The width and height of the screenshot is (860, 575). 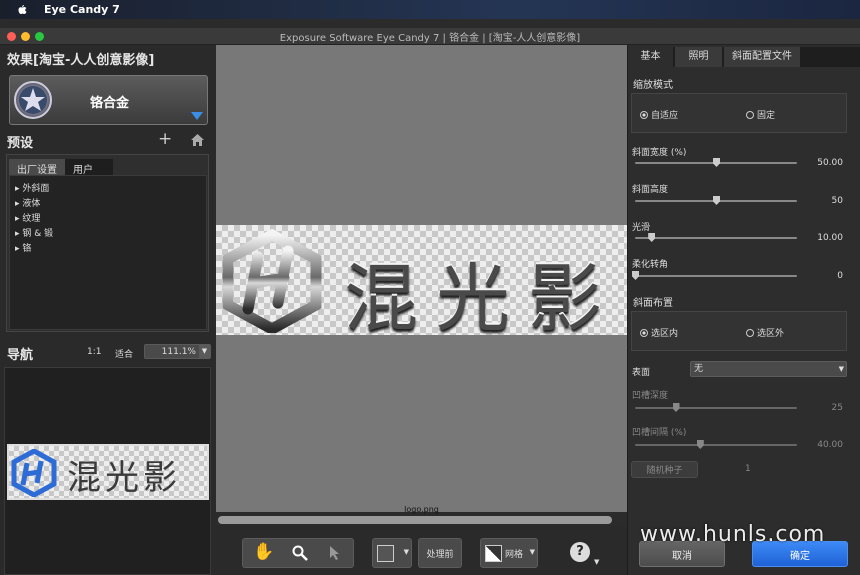 What do you see at coordinates (33, 100) in the screenshot?
I see `chrome-star-icon` at bounding box center [33, 100].